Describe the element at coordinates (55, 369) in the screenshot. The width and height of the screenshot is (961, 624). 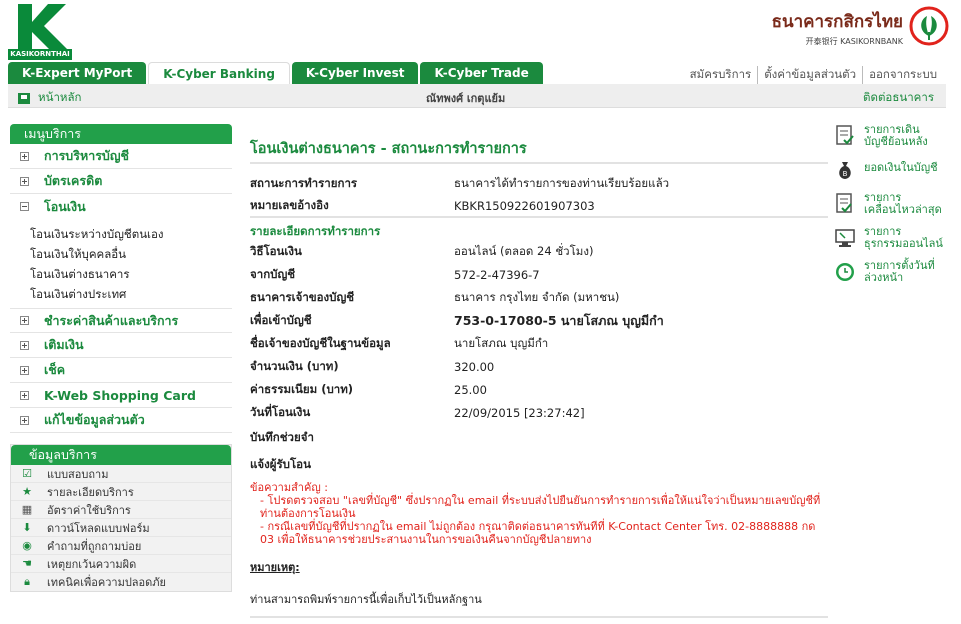
I see `menu-item-label: เช็ค` at that location.